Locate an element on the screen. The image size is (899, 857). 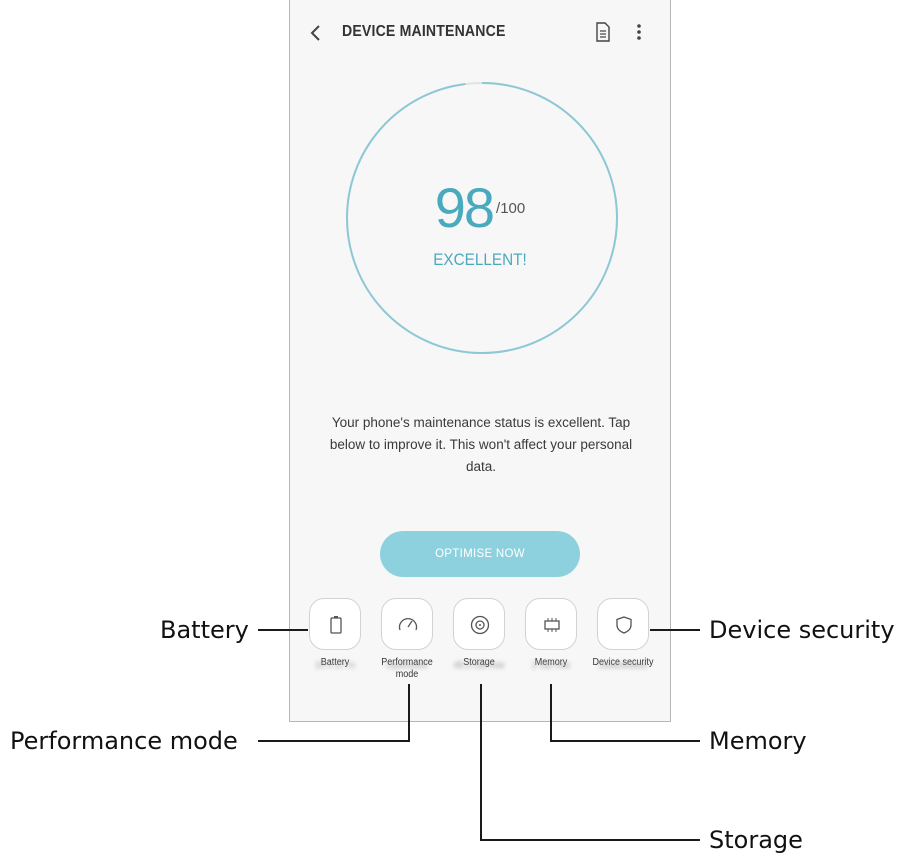
battery-icon is located at coordinates (336, 625).